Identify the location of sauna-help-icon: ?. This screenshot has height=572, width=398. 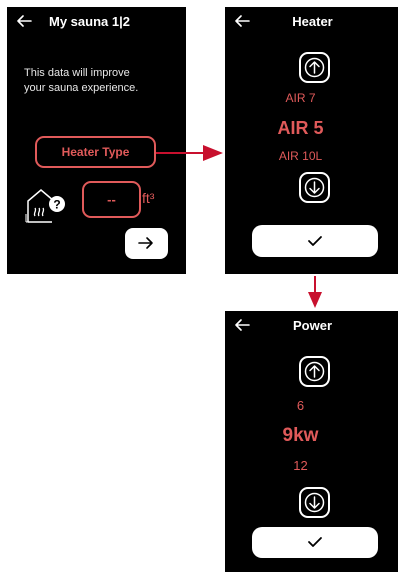
(47, 204).